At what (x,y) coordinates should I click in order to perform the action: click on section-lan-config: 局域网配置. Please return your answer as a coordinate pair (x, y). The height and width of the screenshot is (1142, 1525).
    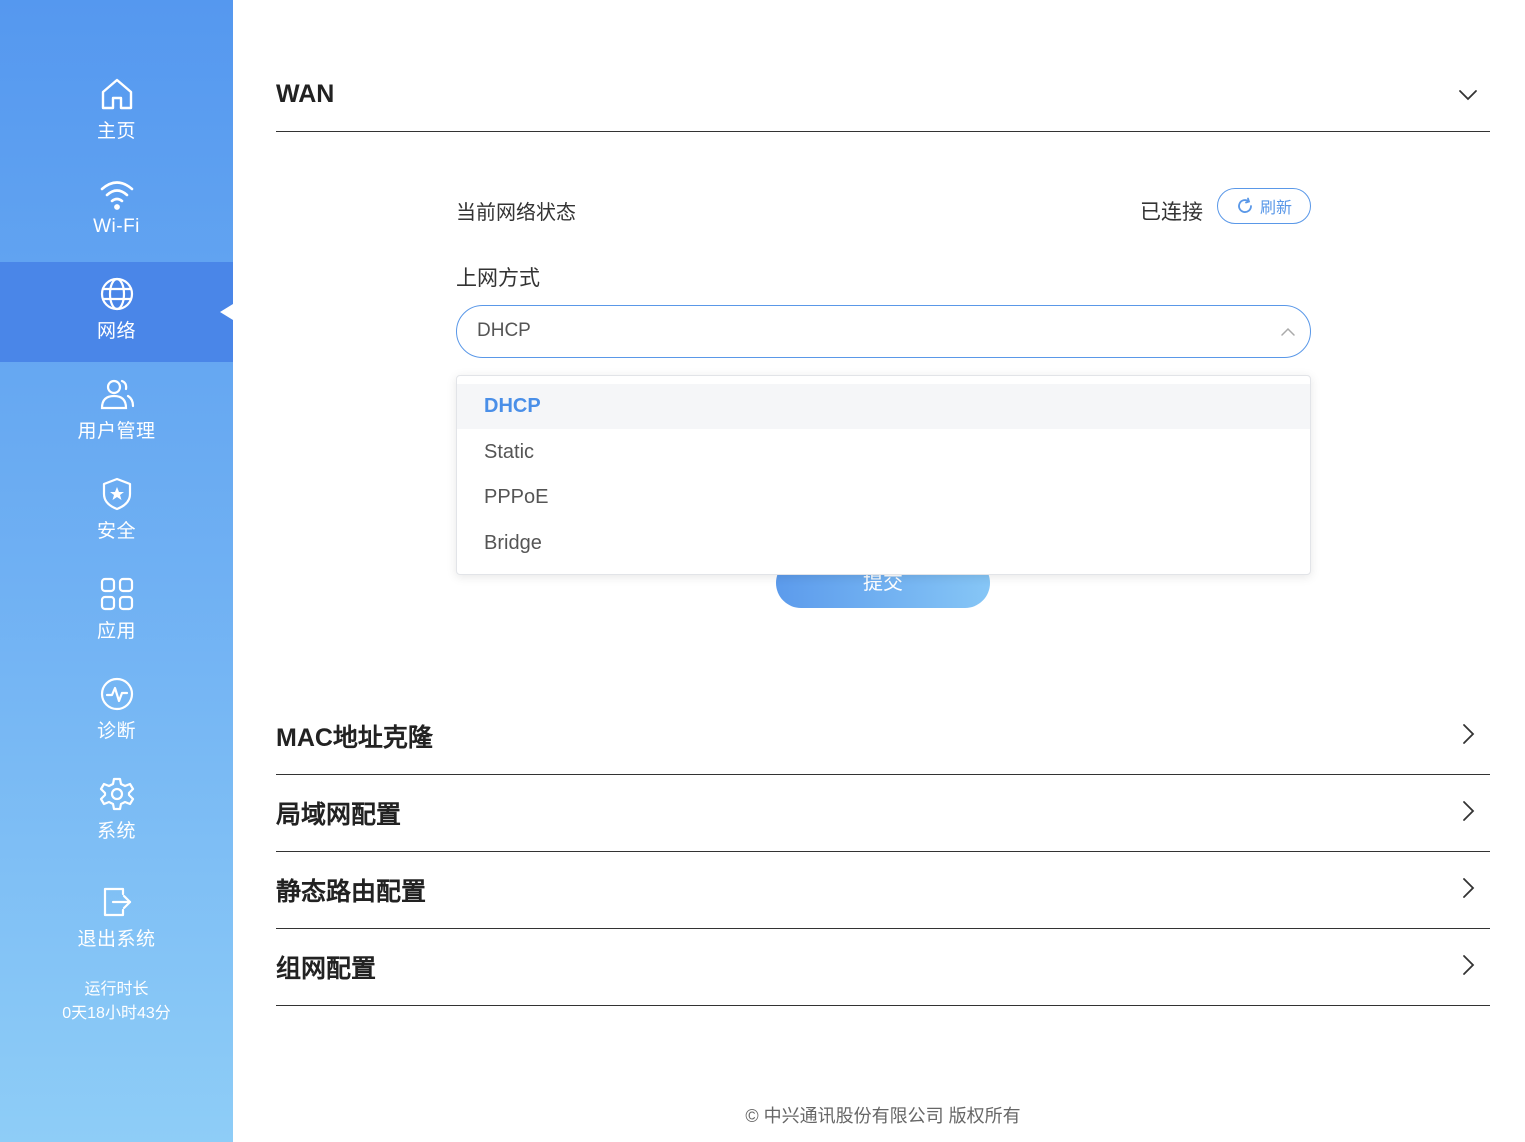
    Looking at the image, I should click on (883, 813).